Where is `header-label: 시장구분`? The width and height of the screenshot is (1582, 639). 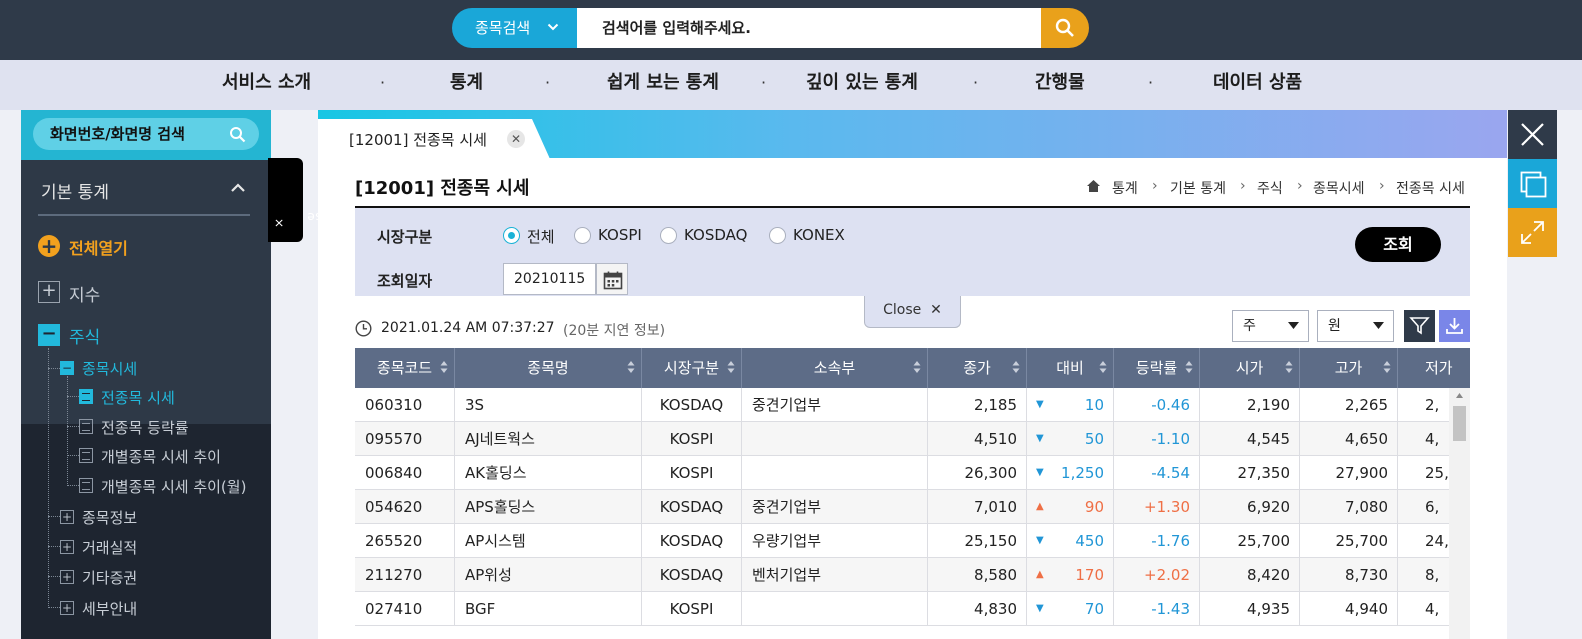
header-label: 시장구분 is located at coordinates (691, 368).